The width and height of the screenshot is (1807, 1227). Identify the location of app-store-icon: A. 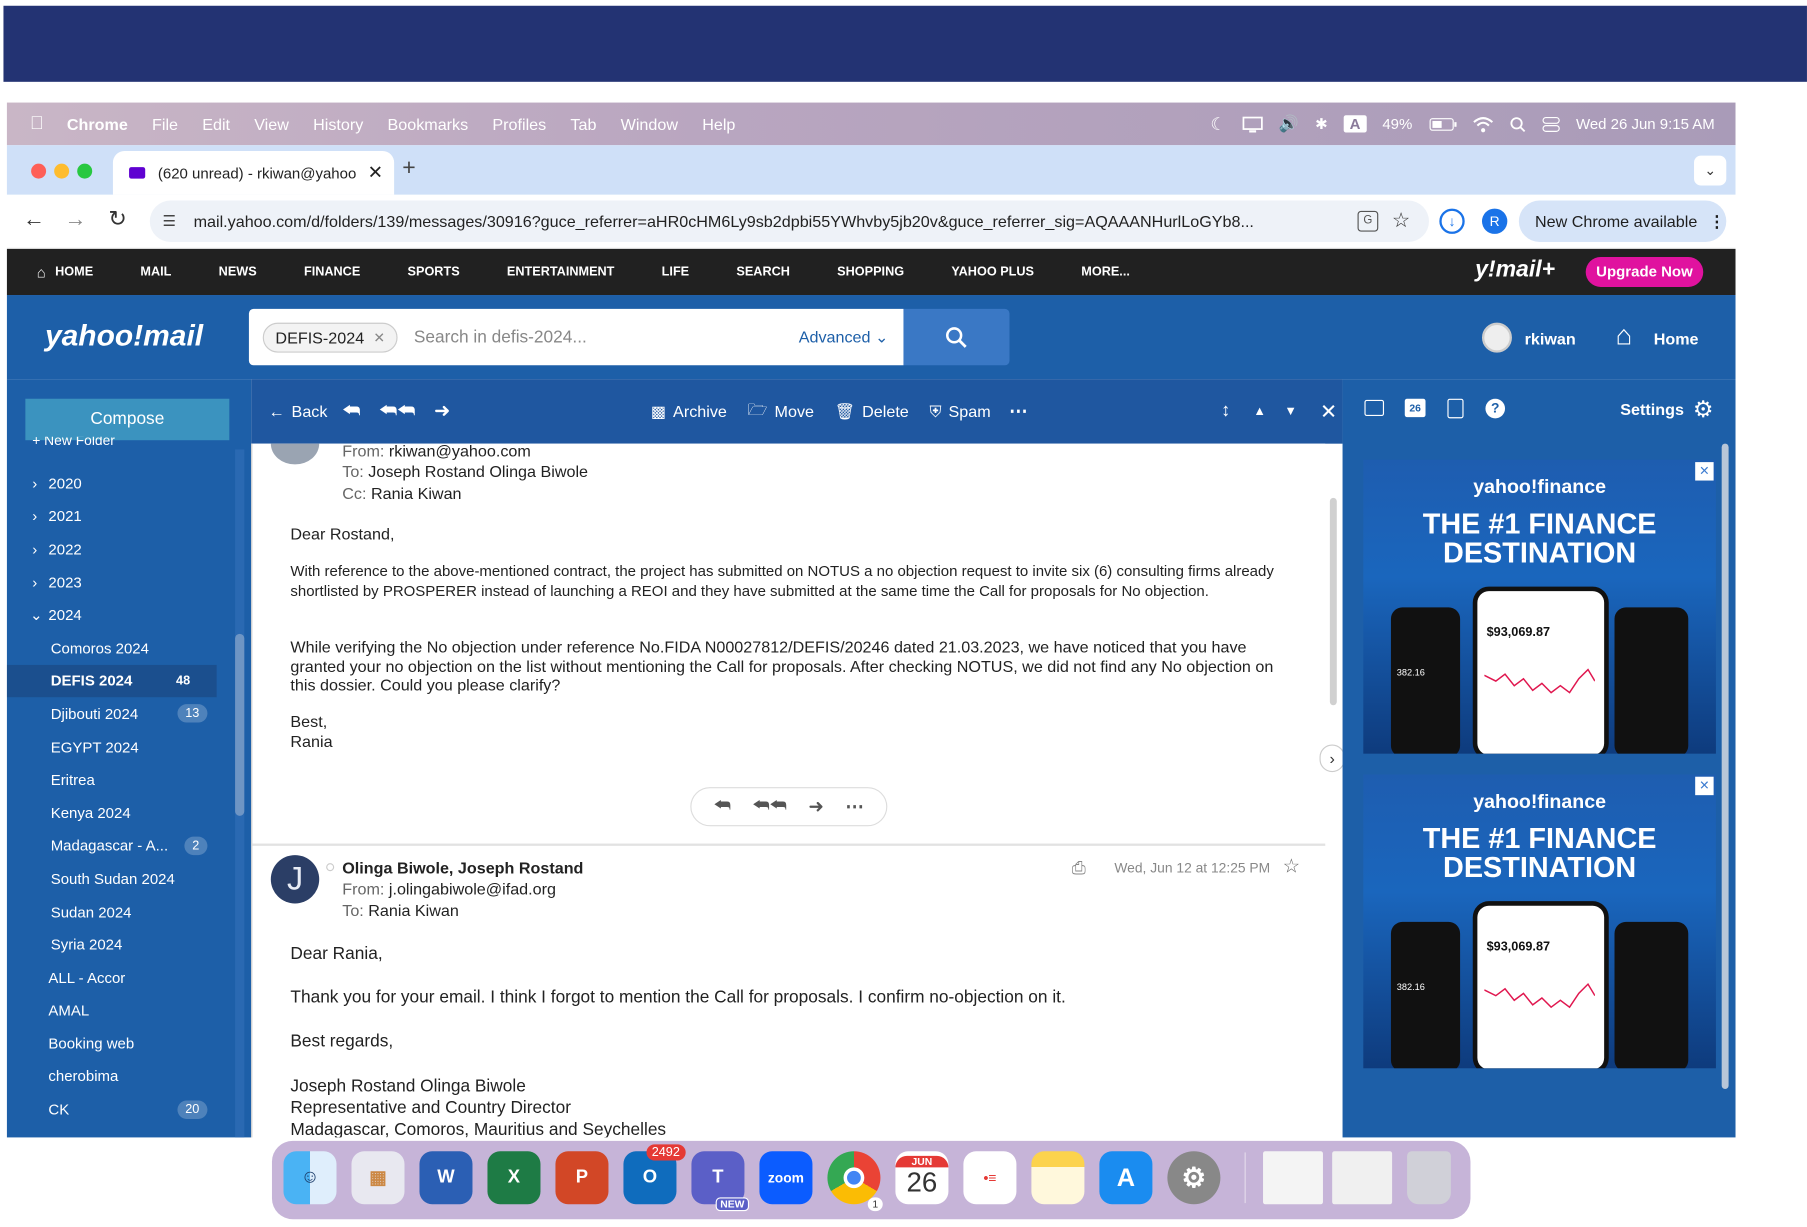
(1126, 1178).